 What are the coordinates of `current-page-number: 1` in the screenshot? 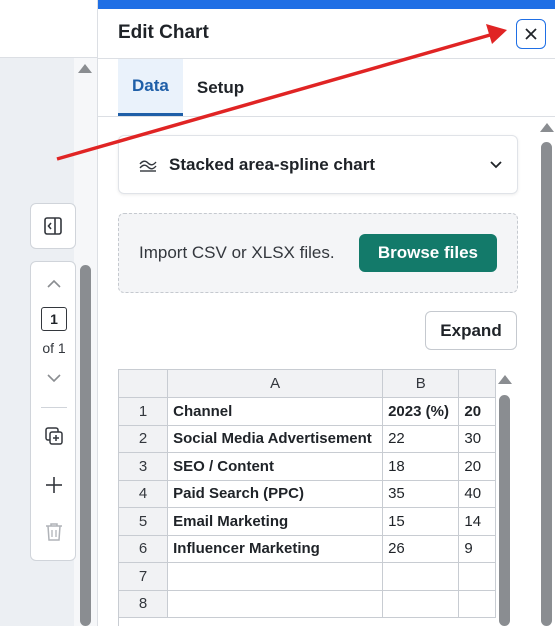 It's located at (54, 319).